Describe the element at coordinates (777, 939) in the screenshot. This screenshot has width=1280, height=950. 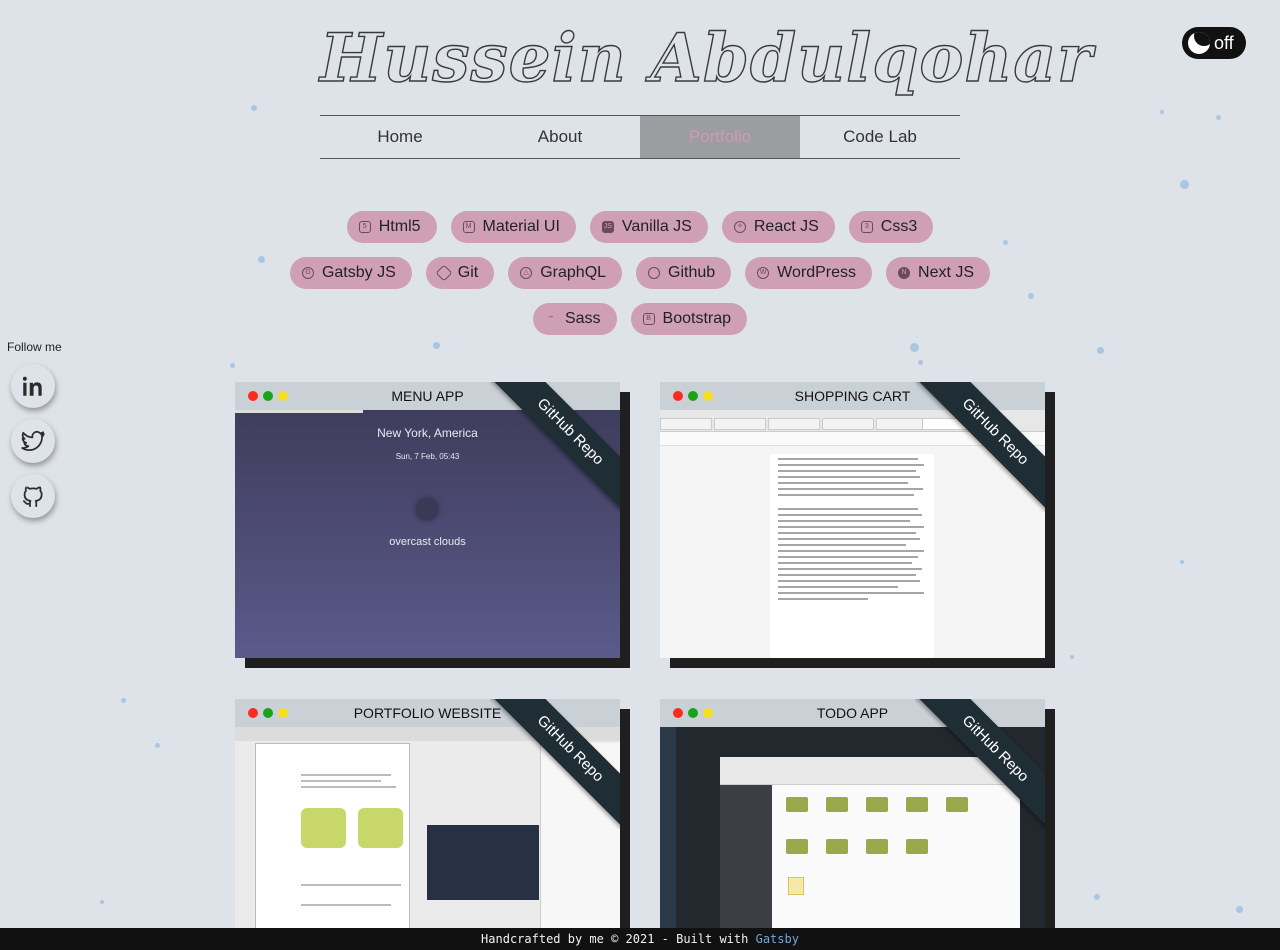
I see `gatsby-link: Gatsby` at that location.